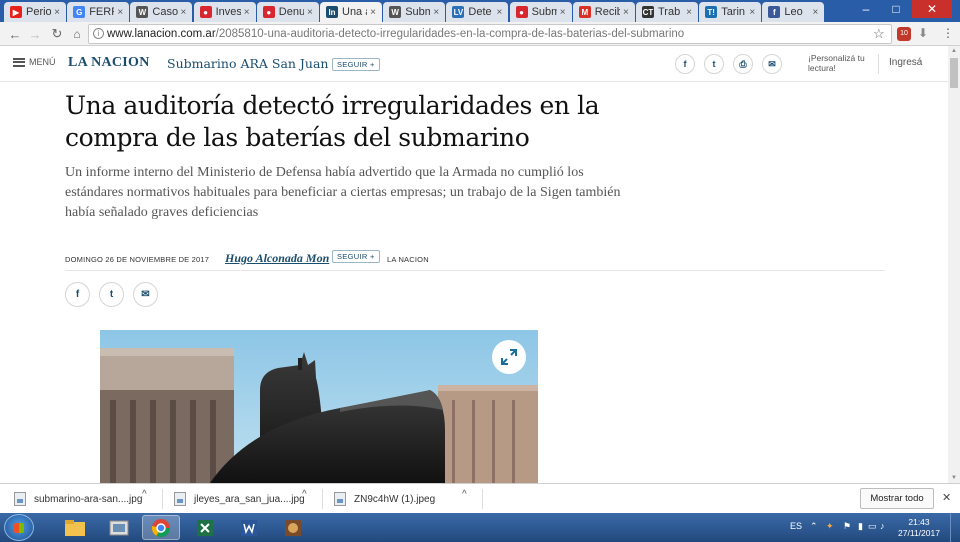 The height and width of the screenshot is (542, 960). I want to click on share-facebook-icon: f, so click(77, 294).